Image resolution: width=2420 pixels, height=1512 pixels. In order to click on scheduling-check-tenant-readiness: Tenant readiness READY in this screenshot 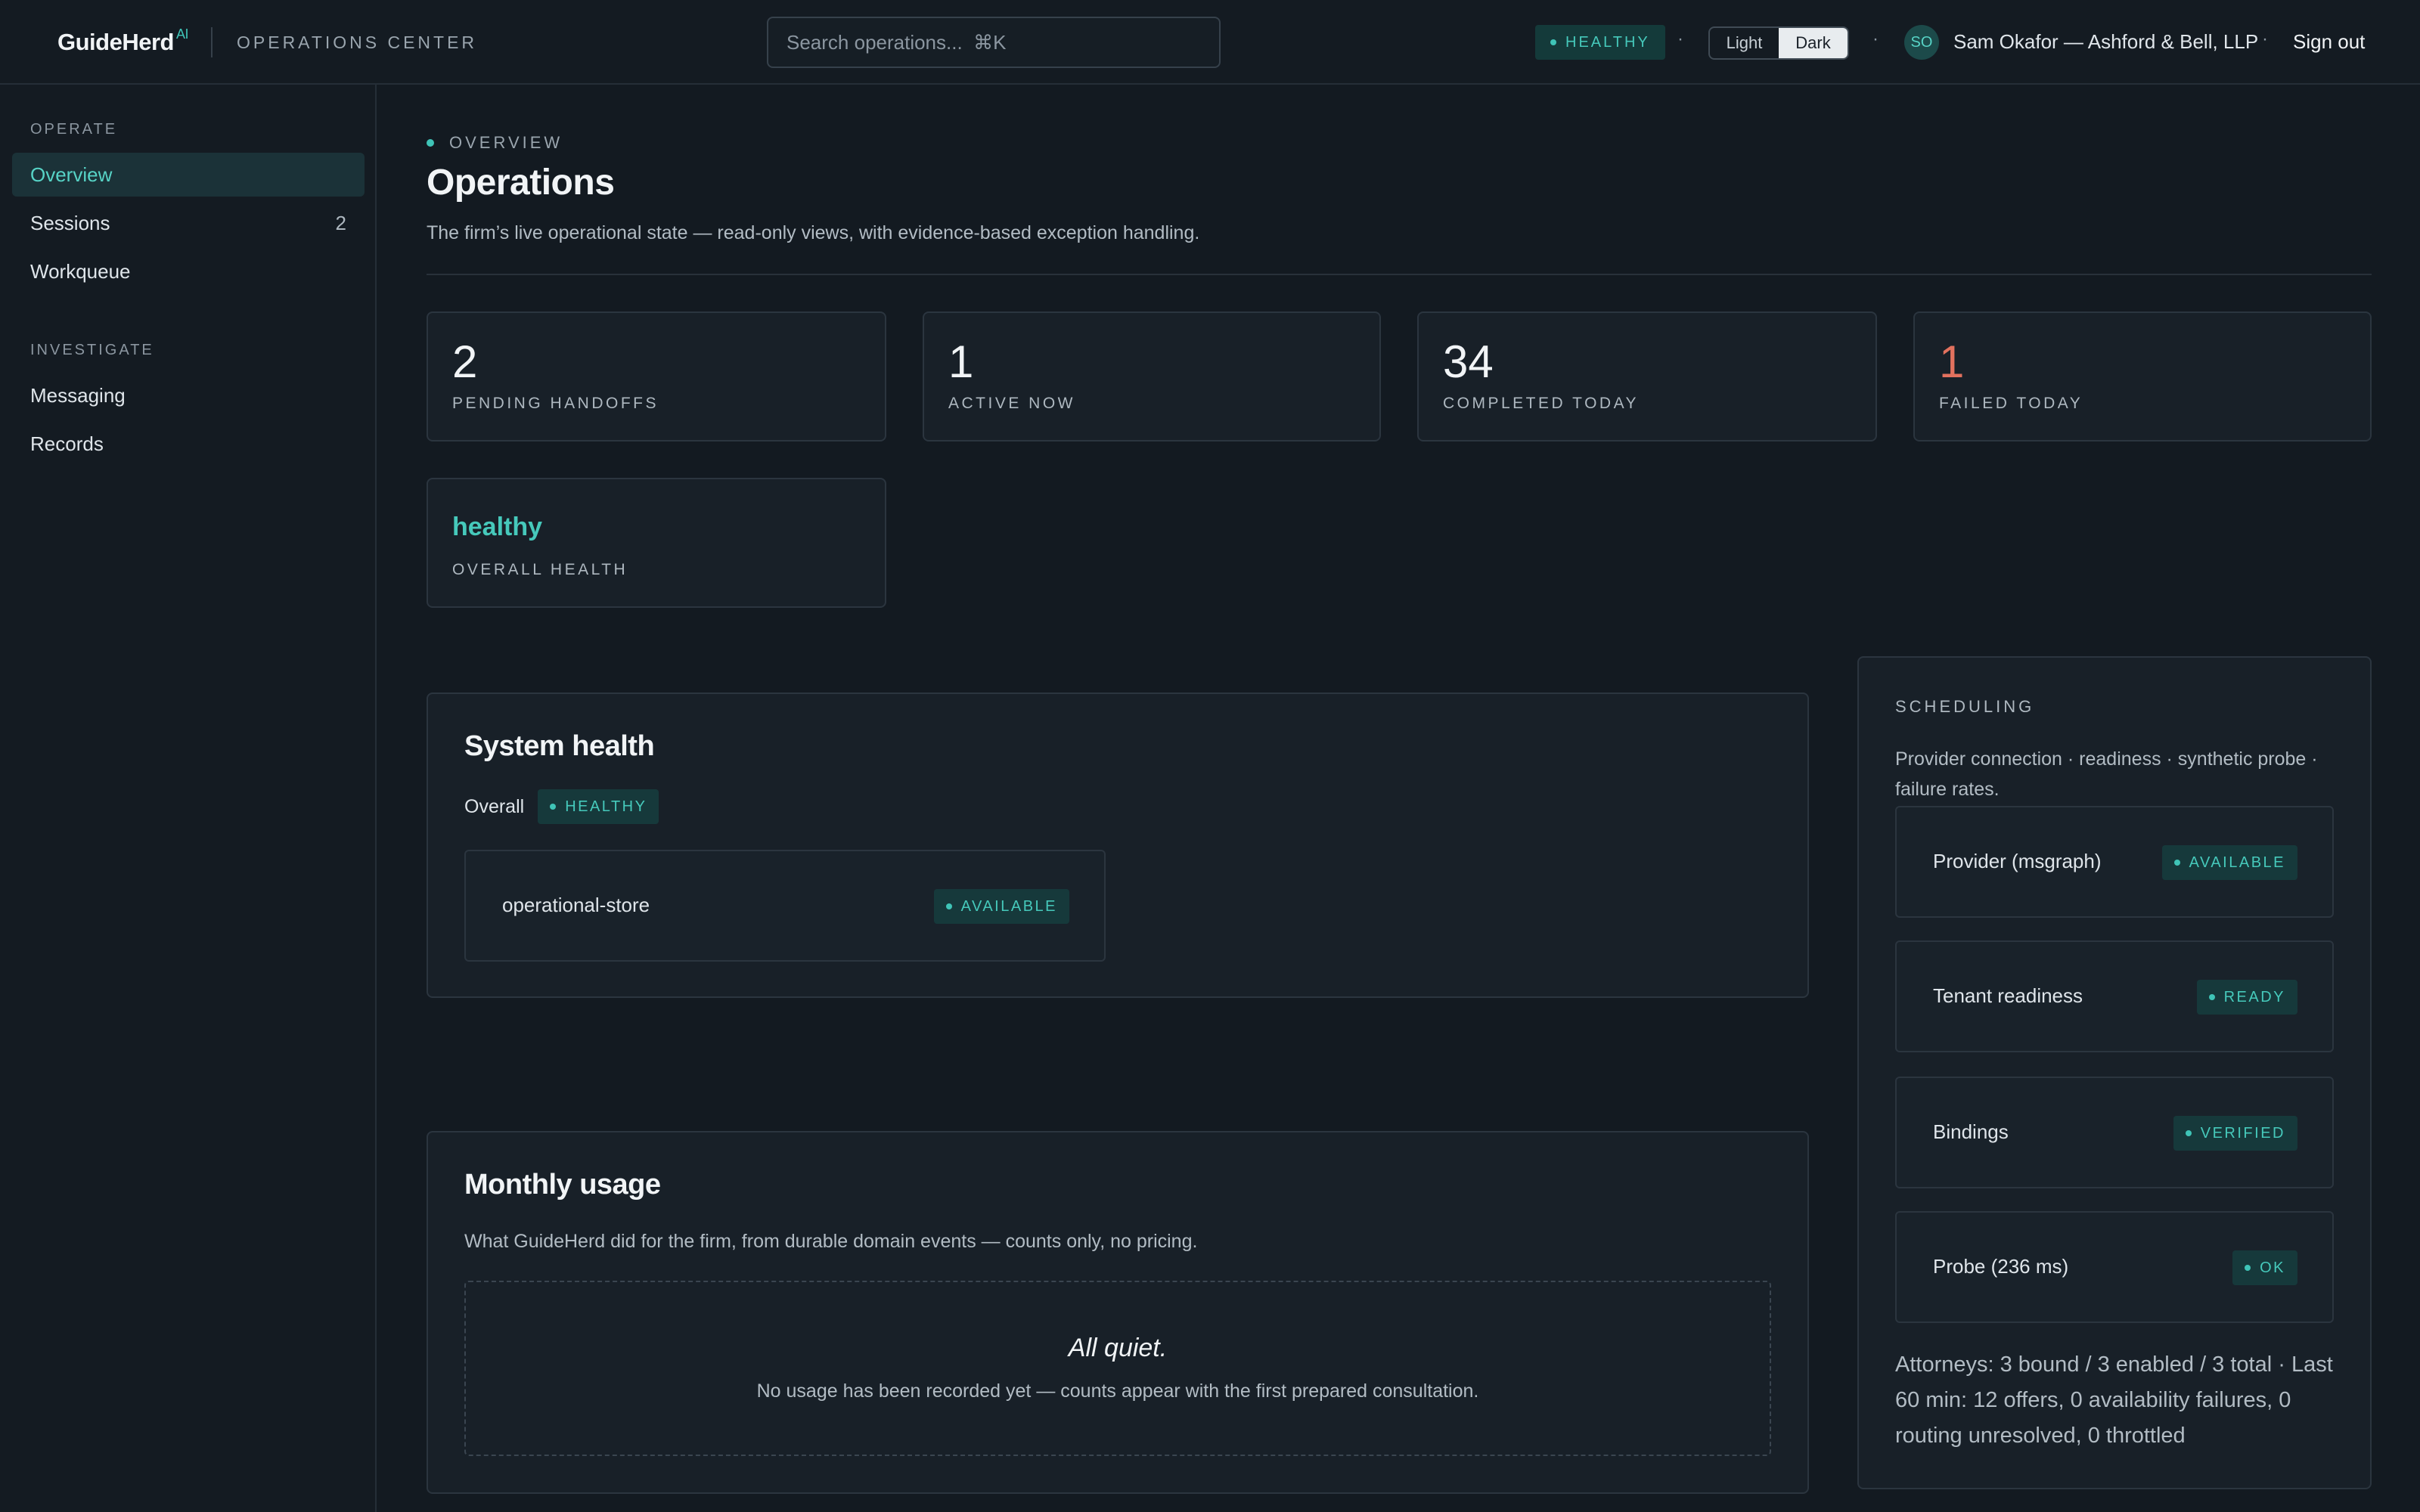, I will do `click(2114, 996)`.